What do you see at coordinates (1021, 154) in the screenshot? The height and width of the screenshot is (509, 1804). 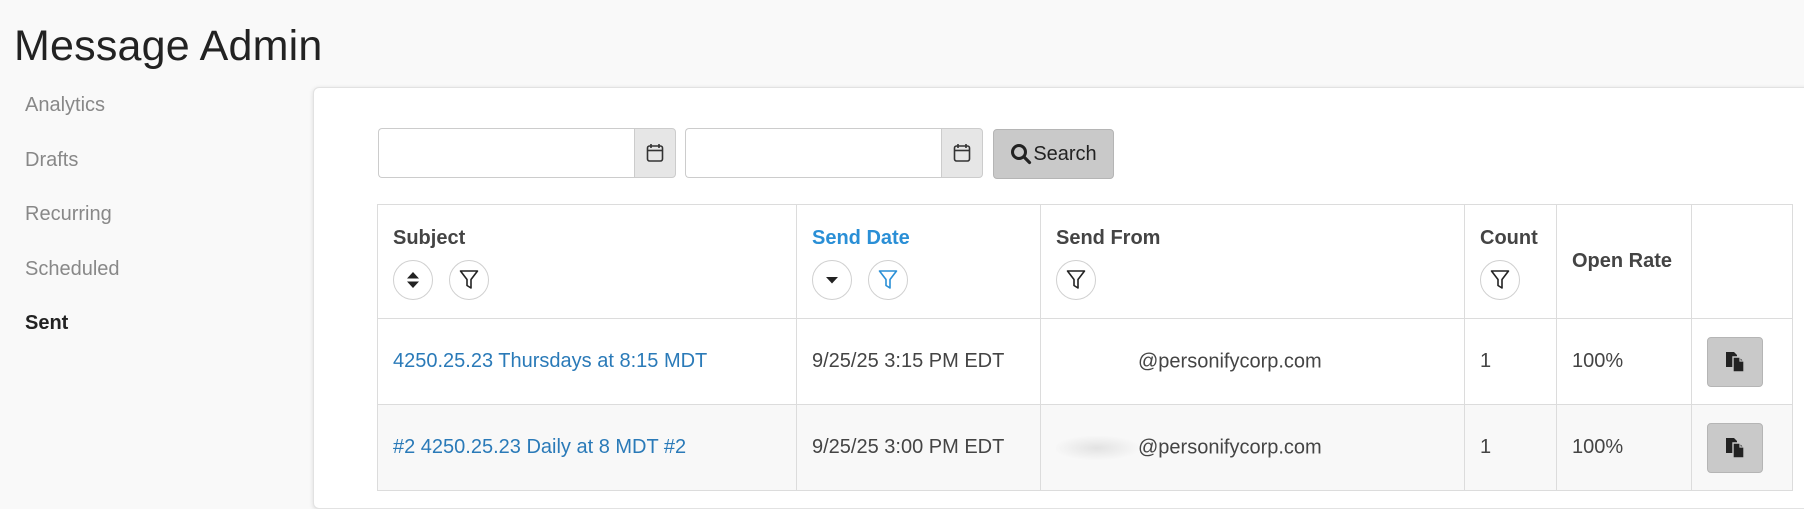 I see `search-icon` at bounding box center [1021, 154].